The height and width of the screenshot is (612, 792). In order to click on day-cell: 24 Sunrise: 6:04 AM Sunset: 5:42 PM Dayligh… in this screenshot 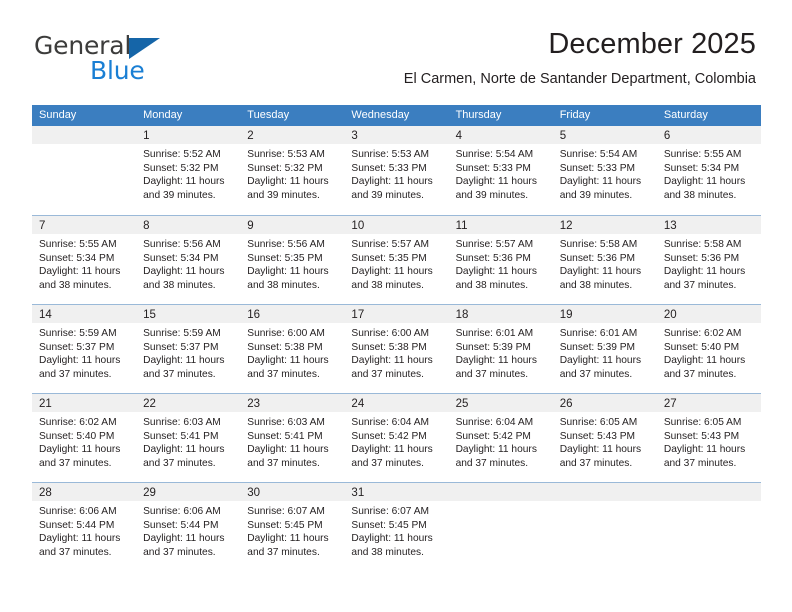, I will do `click(396, 438)`.